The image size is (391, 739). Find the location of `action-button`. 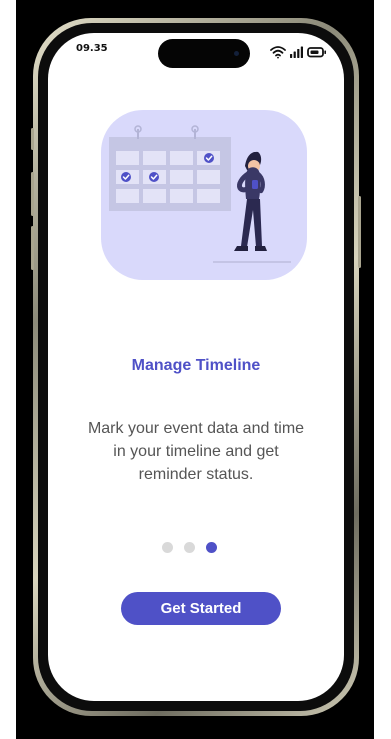

action-button is located at coordinates (32, 139).